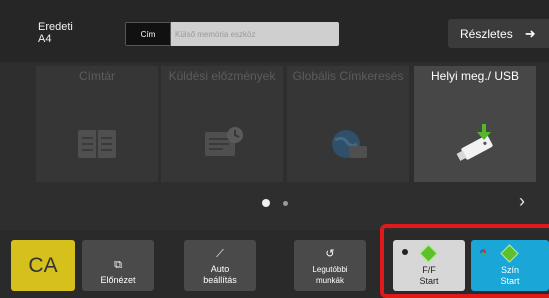 This screenshot has width=549, height=298. Describe the element at coordinates (255, 34) in the screenshot. I see `address-input: Külső memória eszköz` at that location.